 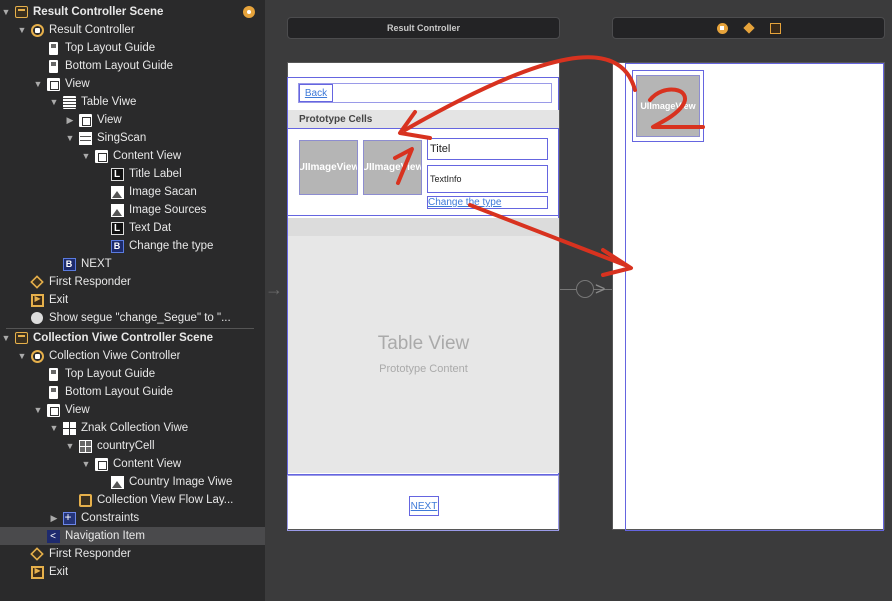 What do you see at coordinates (85, 446) in the screenshot?
I see `collection-cell-icon` at bounding box center [85, 446].